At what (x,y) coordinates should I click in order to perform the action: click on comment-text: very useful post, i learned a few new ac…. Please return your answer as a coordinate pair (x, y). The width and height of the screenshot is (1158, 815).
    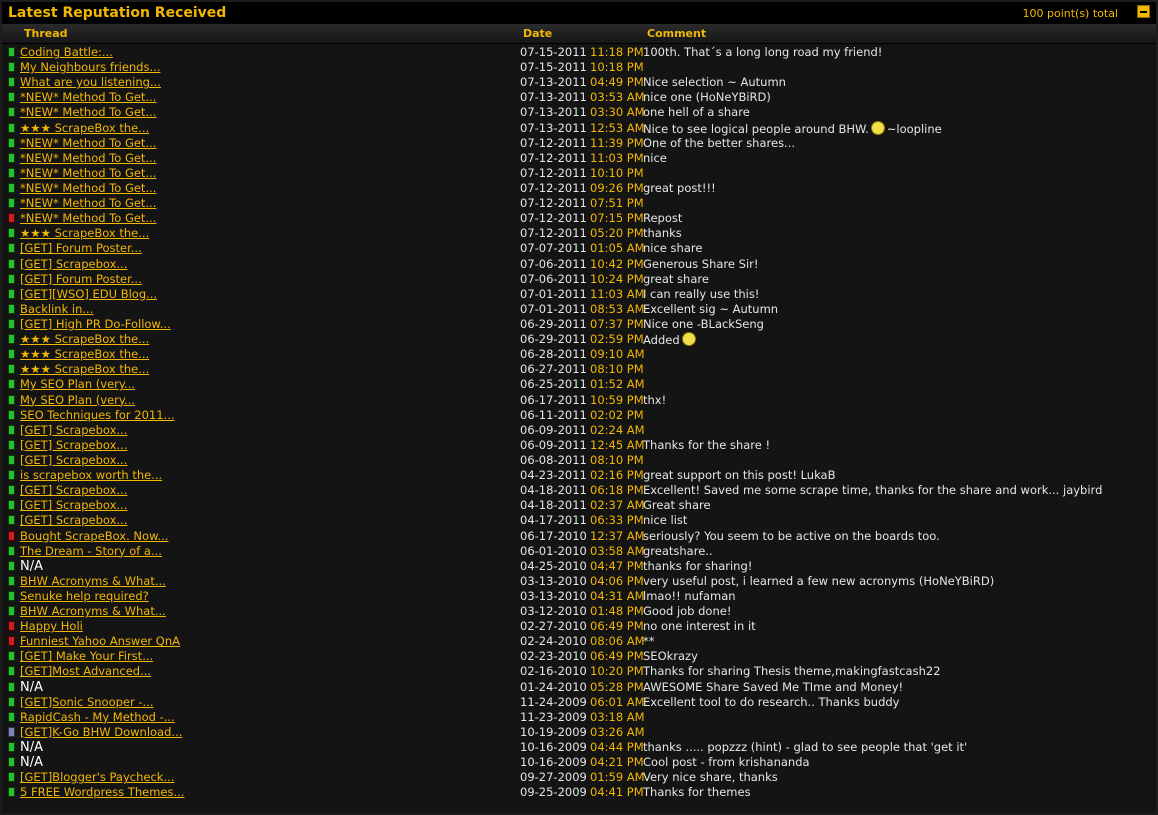
    Looking at the image, I should click on (819, 580).